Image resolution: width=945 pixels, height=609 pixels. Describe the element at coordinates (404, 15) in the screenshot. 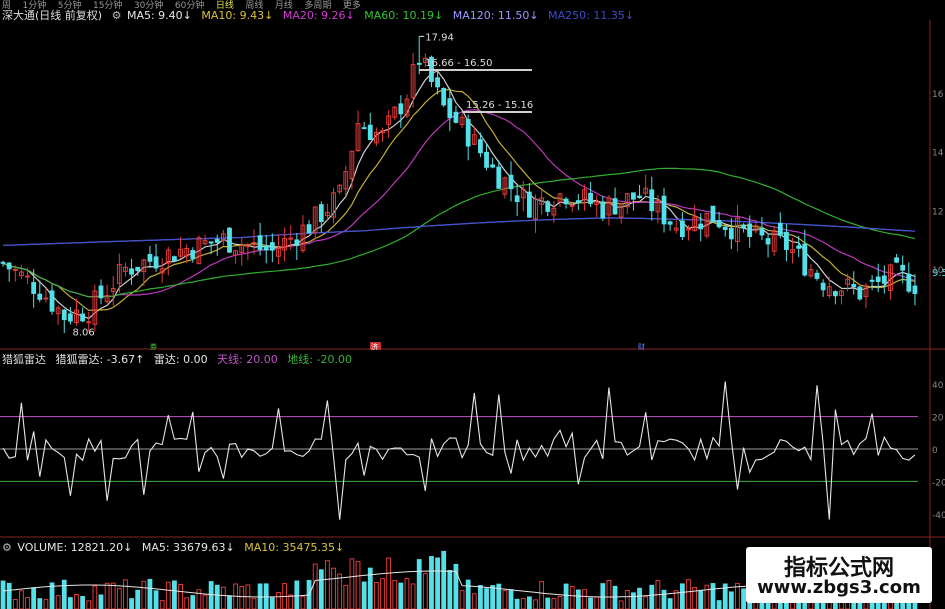

I see `ma60-label: MA60: 10.19↓` at that location.